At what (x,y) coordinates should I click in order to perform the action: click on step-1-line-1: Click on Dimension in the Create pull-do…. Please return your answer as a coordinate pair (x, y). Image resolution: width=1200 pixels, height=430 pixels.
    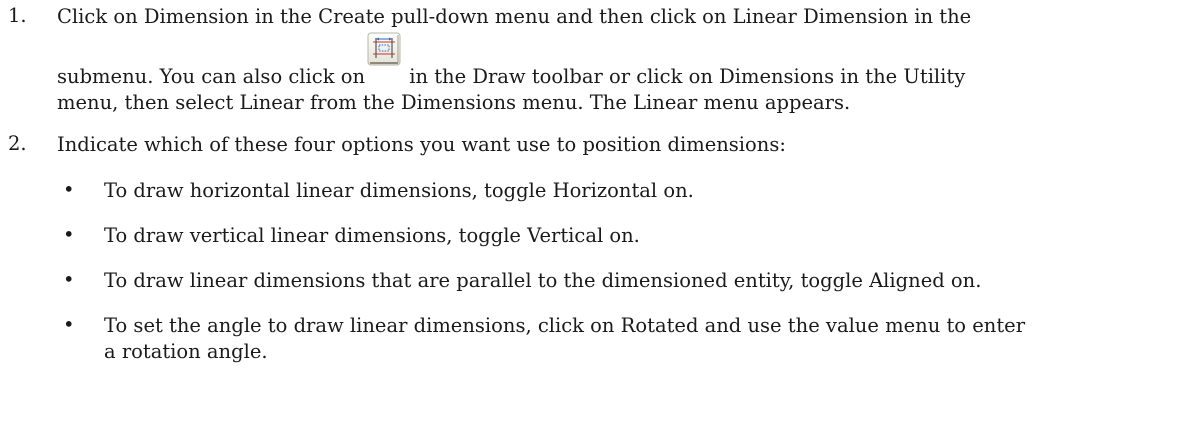
    Looking at the image, I should click on (514, 16).